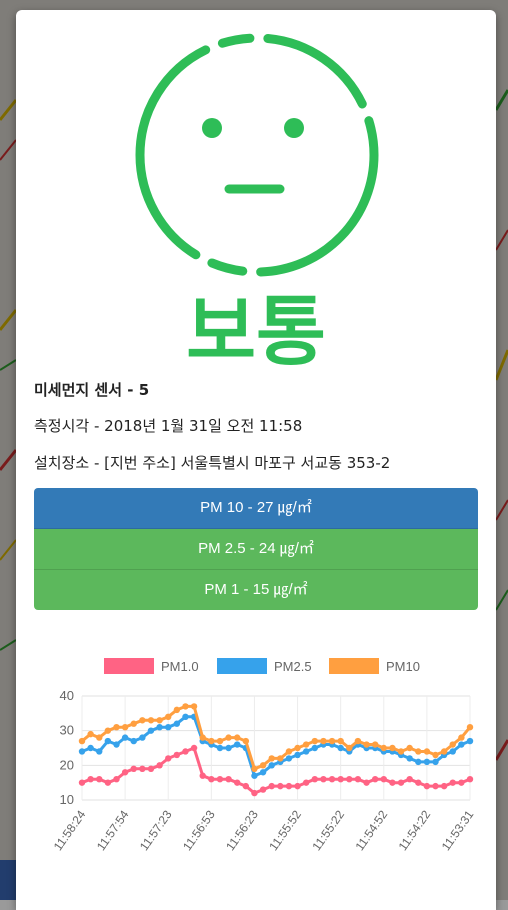  I want to click on x-tick-label: 11:54:52, so click(371, 830).